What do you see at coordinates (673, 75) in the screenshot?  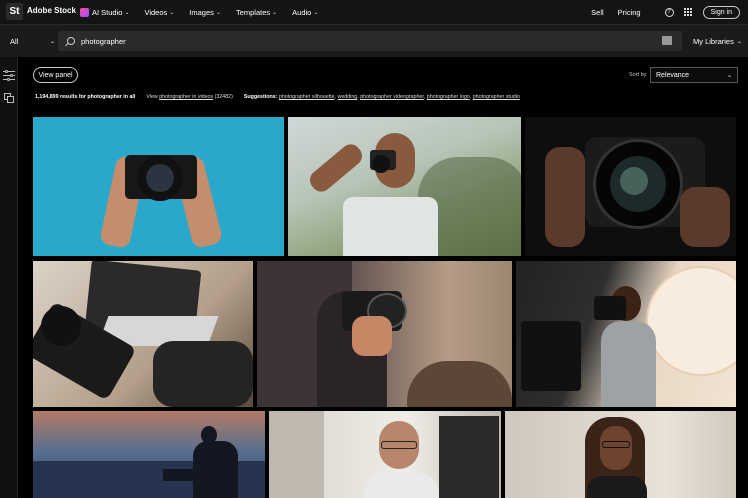 I see `sort-by-value: Relevance` at bounding box center [673, 75].